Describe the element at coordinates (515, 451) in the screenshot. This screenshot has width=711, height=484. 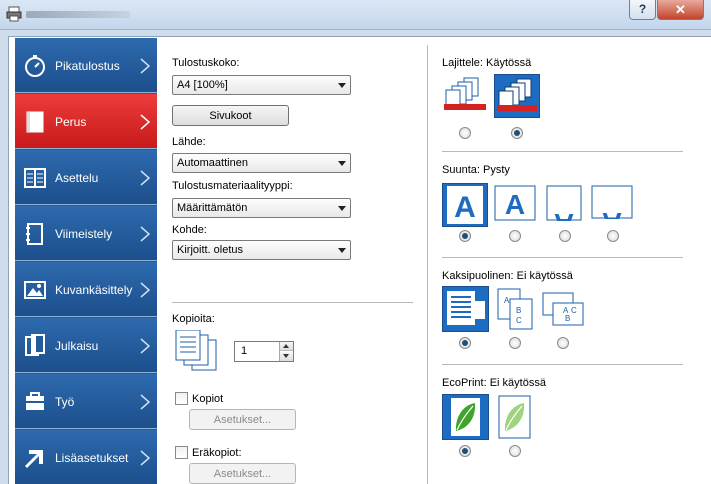
I see `ecoprint-on-radio` at that location.